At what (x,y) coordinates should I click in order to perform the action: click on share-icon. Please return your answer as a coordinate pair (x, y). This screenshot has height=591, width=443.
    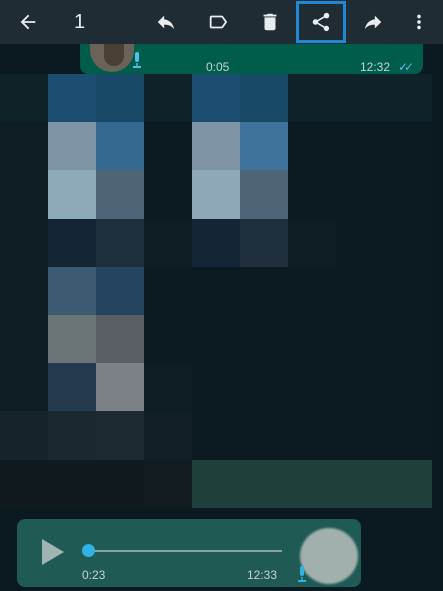
    Looking at the image, I should click on (321, 22).